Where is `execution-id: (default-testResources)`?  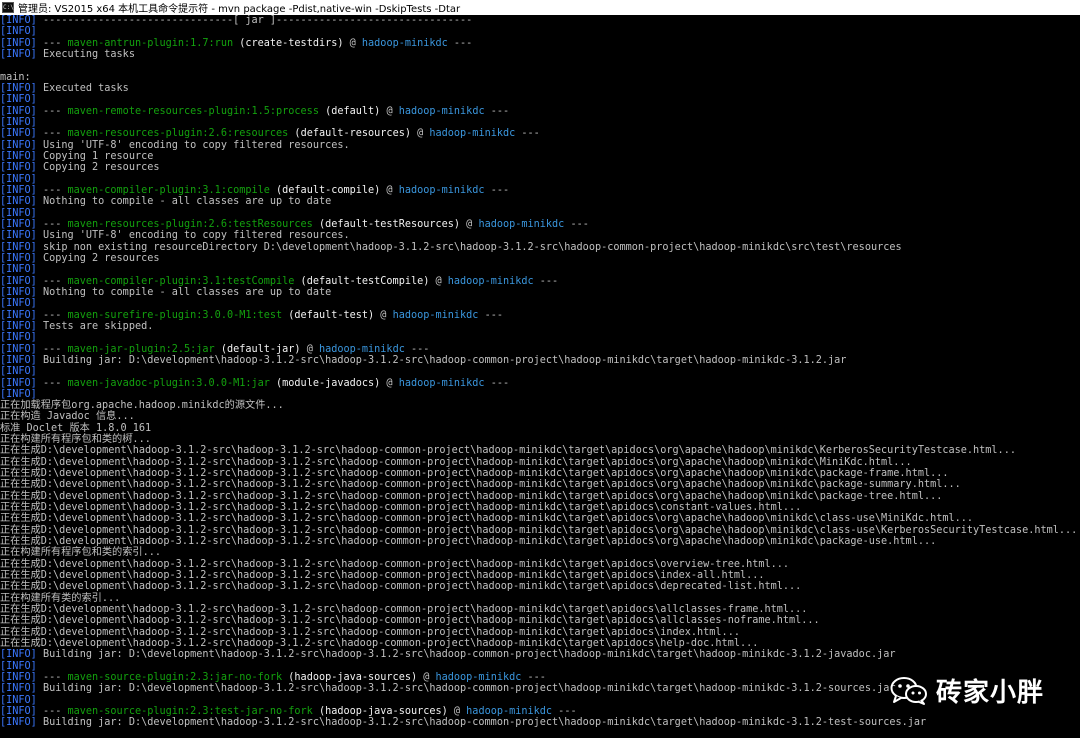
execution-id: (default-testResources) is located at coordinates (386, 224).